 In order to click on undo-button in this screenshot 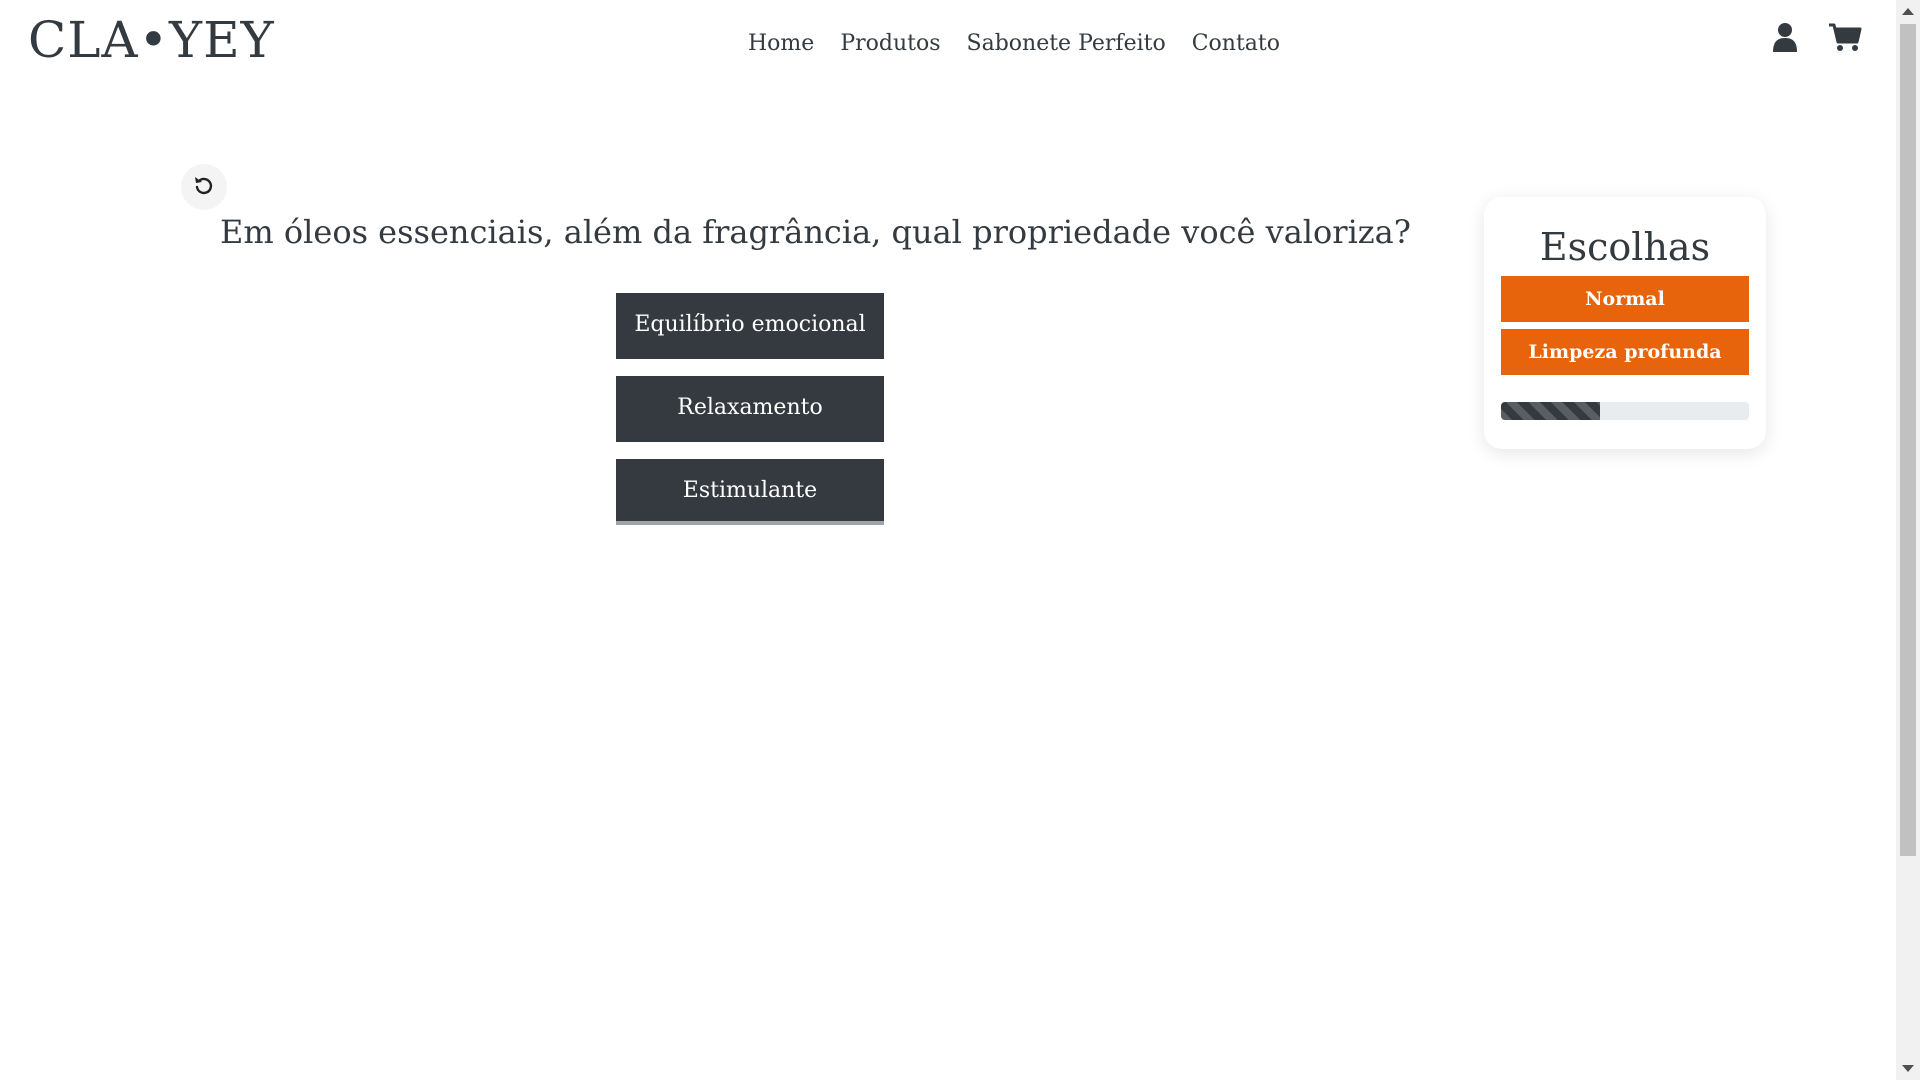, I will do `click(204, 187)`.